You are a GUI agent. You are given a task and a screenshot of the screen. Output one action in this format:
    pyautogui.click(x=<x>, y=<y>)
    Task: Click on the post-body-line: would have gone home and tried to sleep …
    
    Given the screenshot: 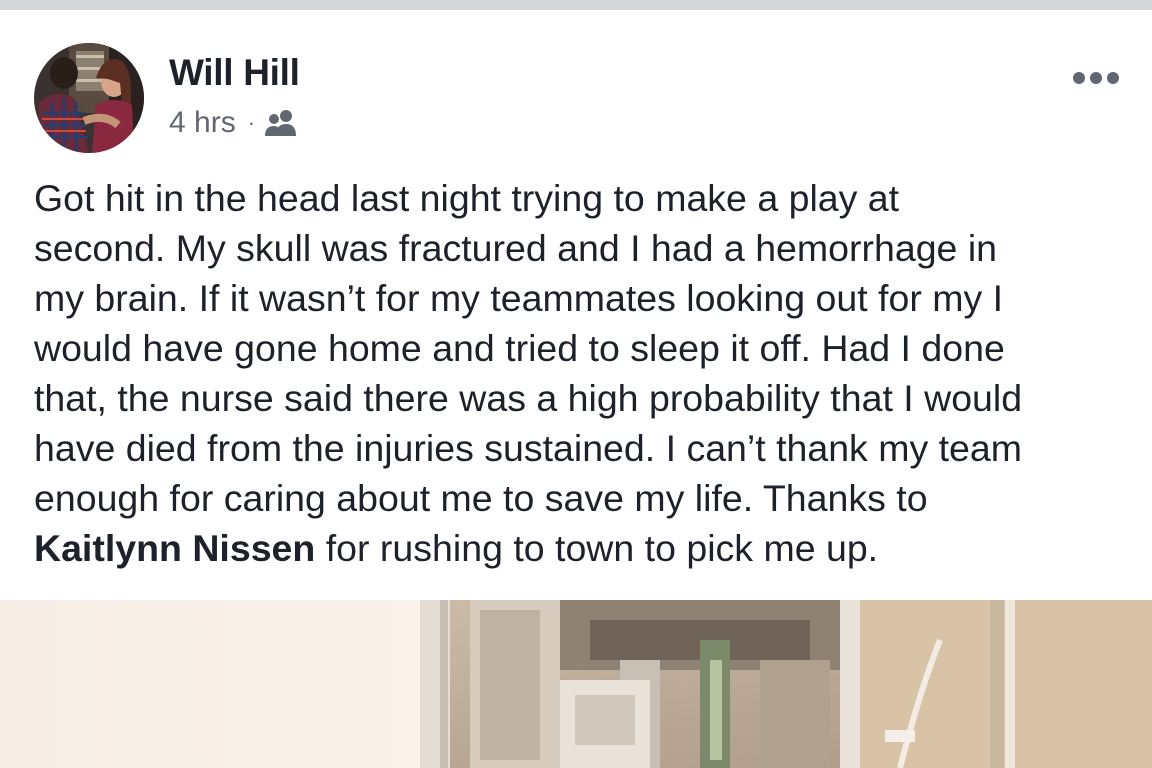 What is the action you would take?
    pyautogui.click(x=519, y=348)
    